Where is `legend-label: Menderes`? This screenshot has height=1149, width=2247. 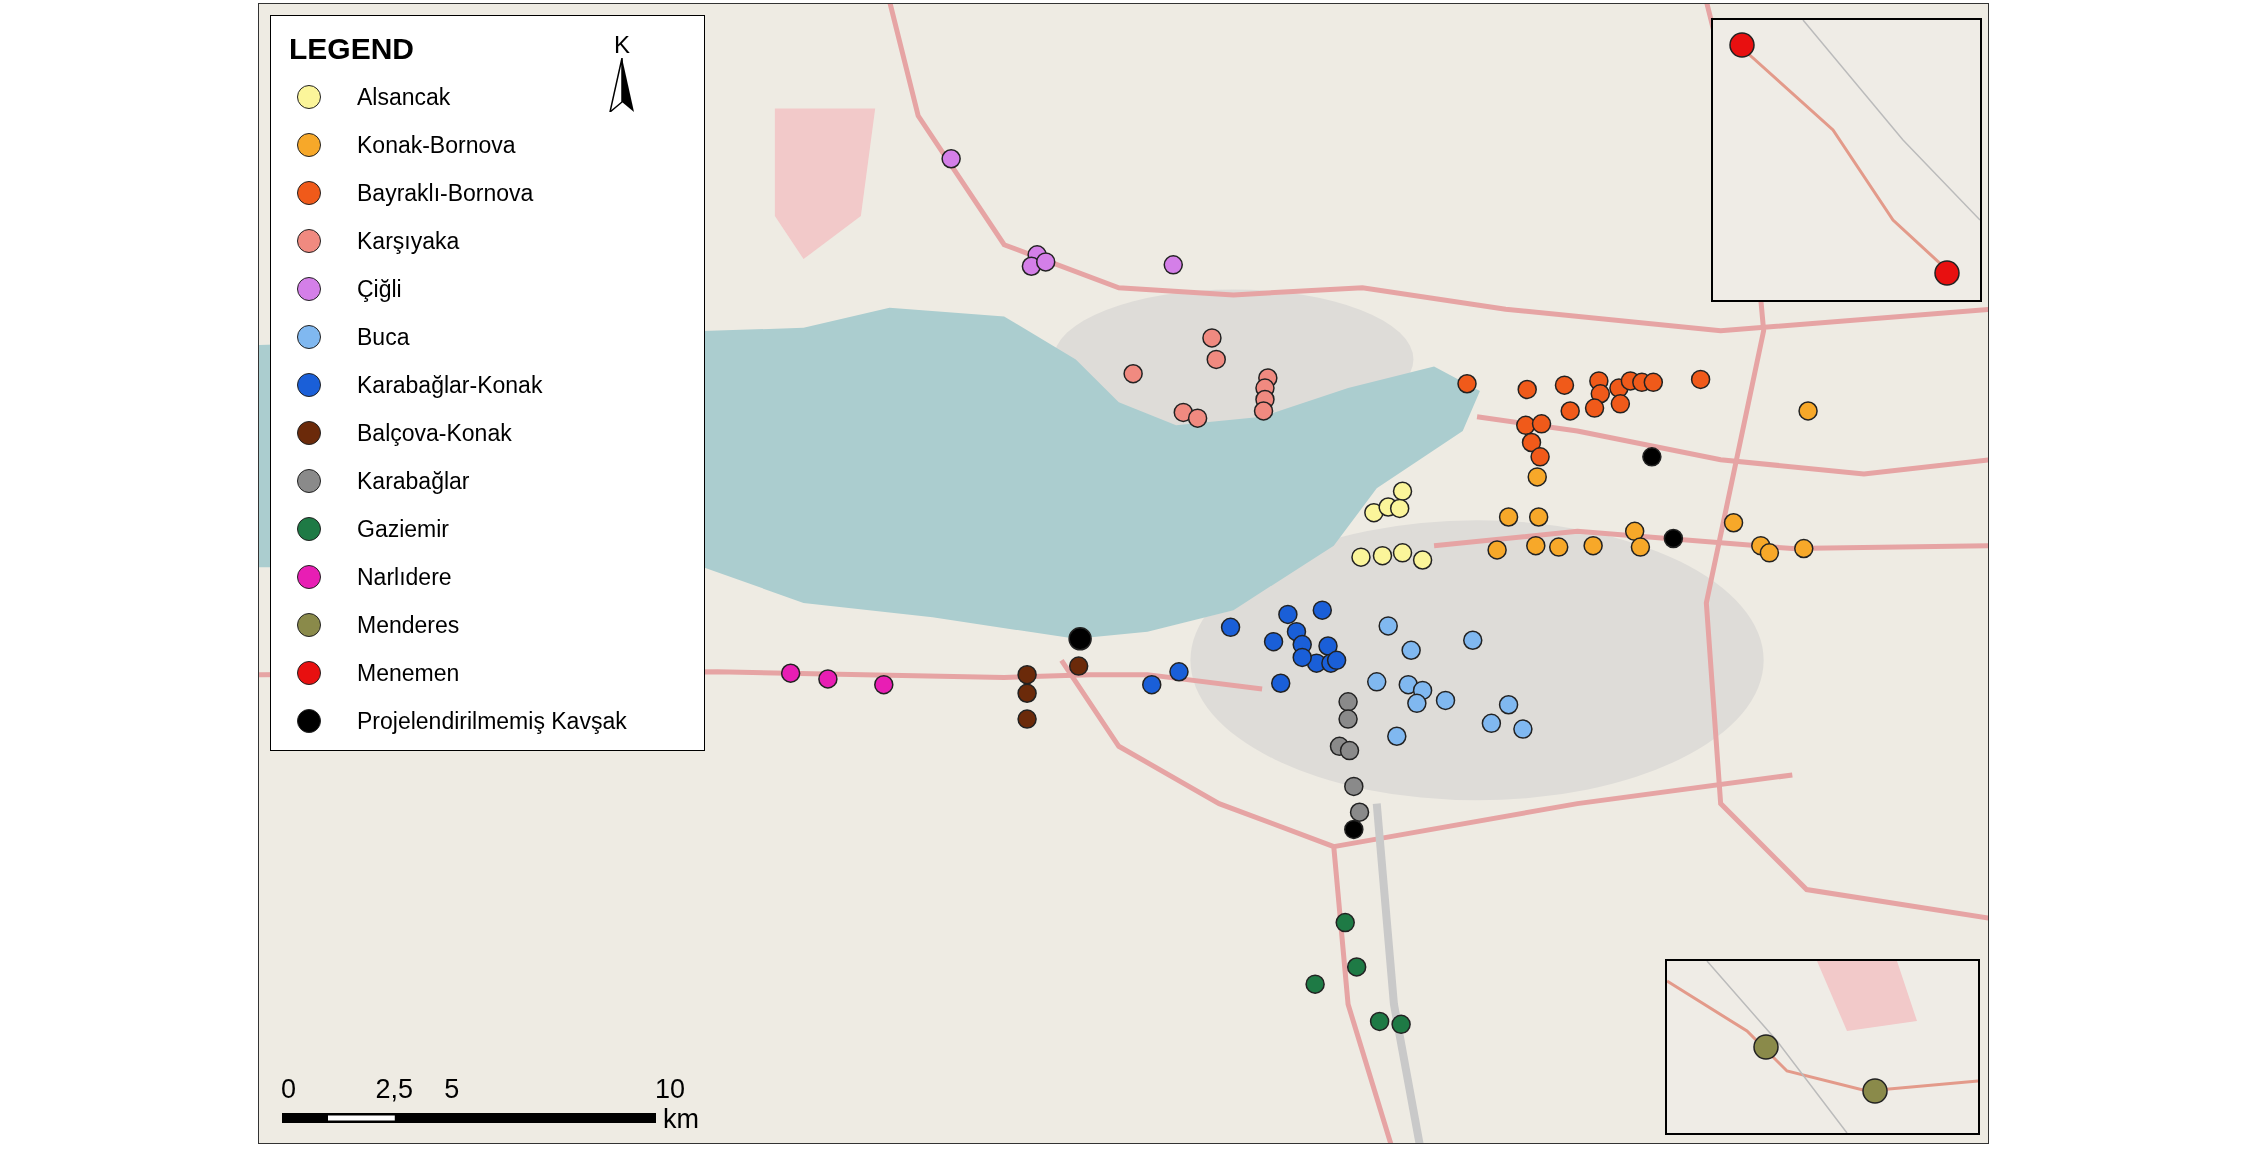 legend-label: Menderes is located at coordinates (408, 625).